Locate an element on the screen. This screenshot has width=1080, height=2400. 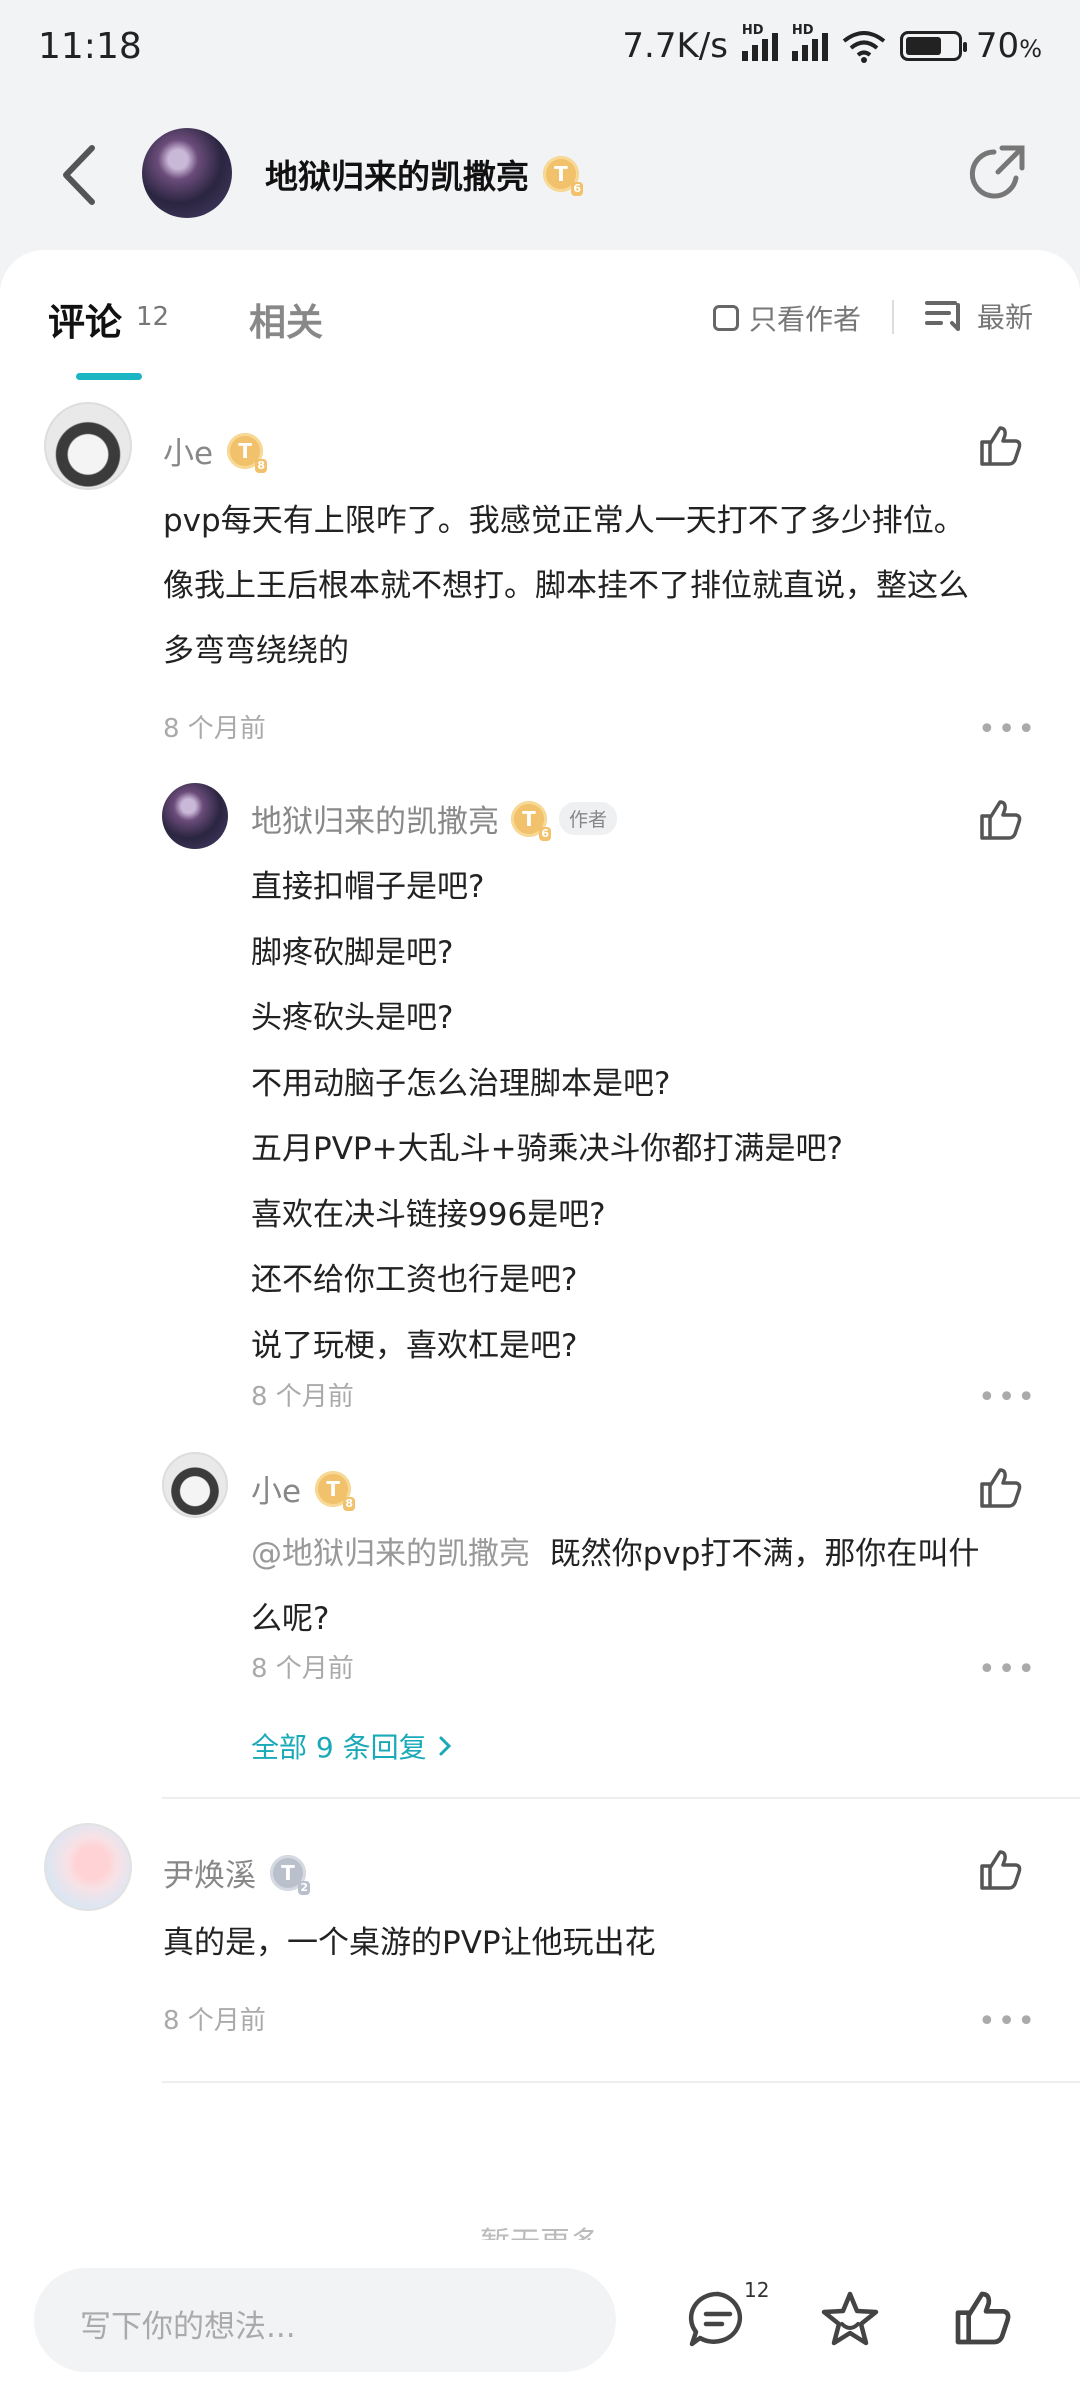
username: 尹焕溪 is located at coordinates (209, 1876).